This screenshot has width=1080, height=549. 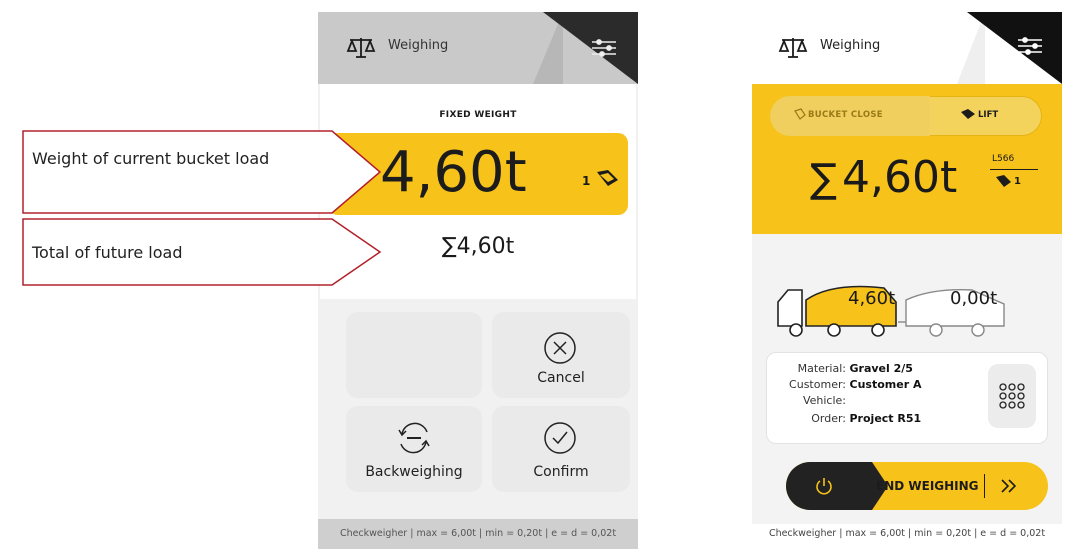 What do you see at coordinates (872, 298) in the screenshot?
I see `truck-weight-value: 4,60t` at bounding box center [872, 298].